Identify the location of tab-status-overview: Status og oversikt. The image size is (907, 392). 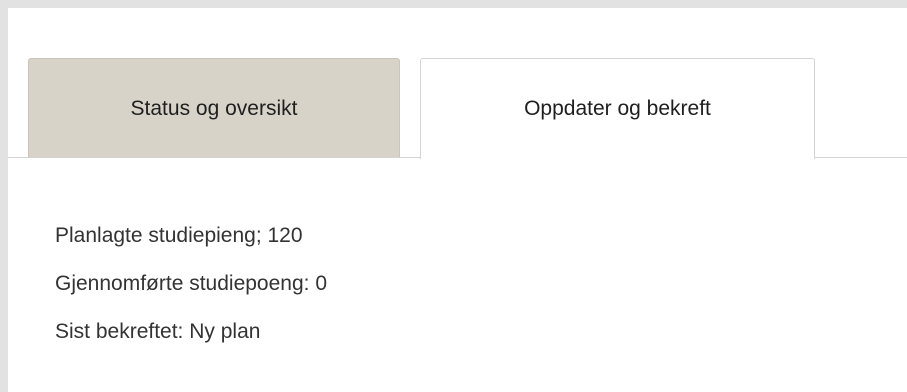
(214, 108).